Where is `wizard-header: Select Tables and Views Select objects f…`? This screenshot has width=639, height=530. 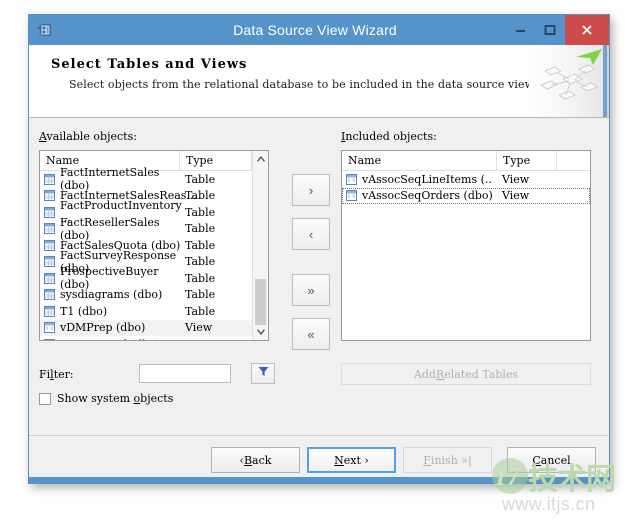 wizard-header: Select Tables and Views Select objects f… is located at coordinates (319, 81).